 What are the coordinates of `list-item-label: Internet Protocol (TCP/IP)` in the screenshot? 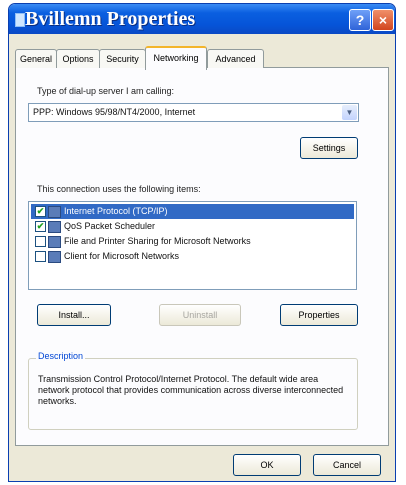 It's located at (116, 211).